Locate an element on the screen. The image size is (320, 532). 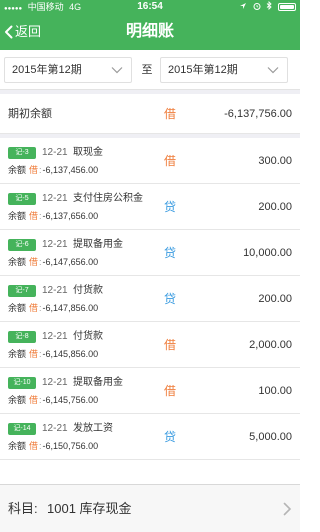
voucher-badge: 记-10 is located at coordinates (22, 383).